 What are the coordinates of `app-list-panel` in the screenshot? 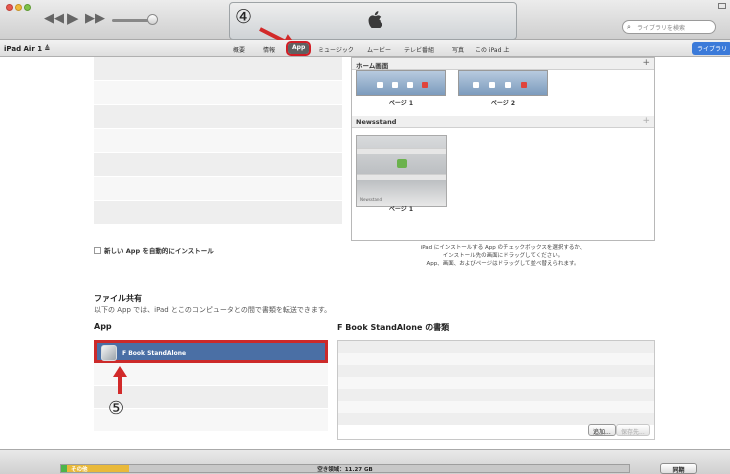 It's located at (218, 141).